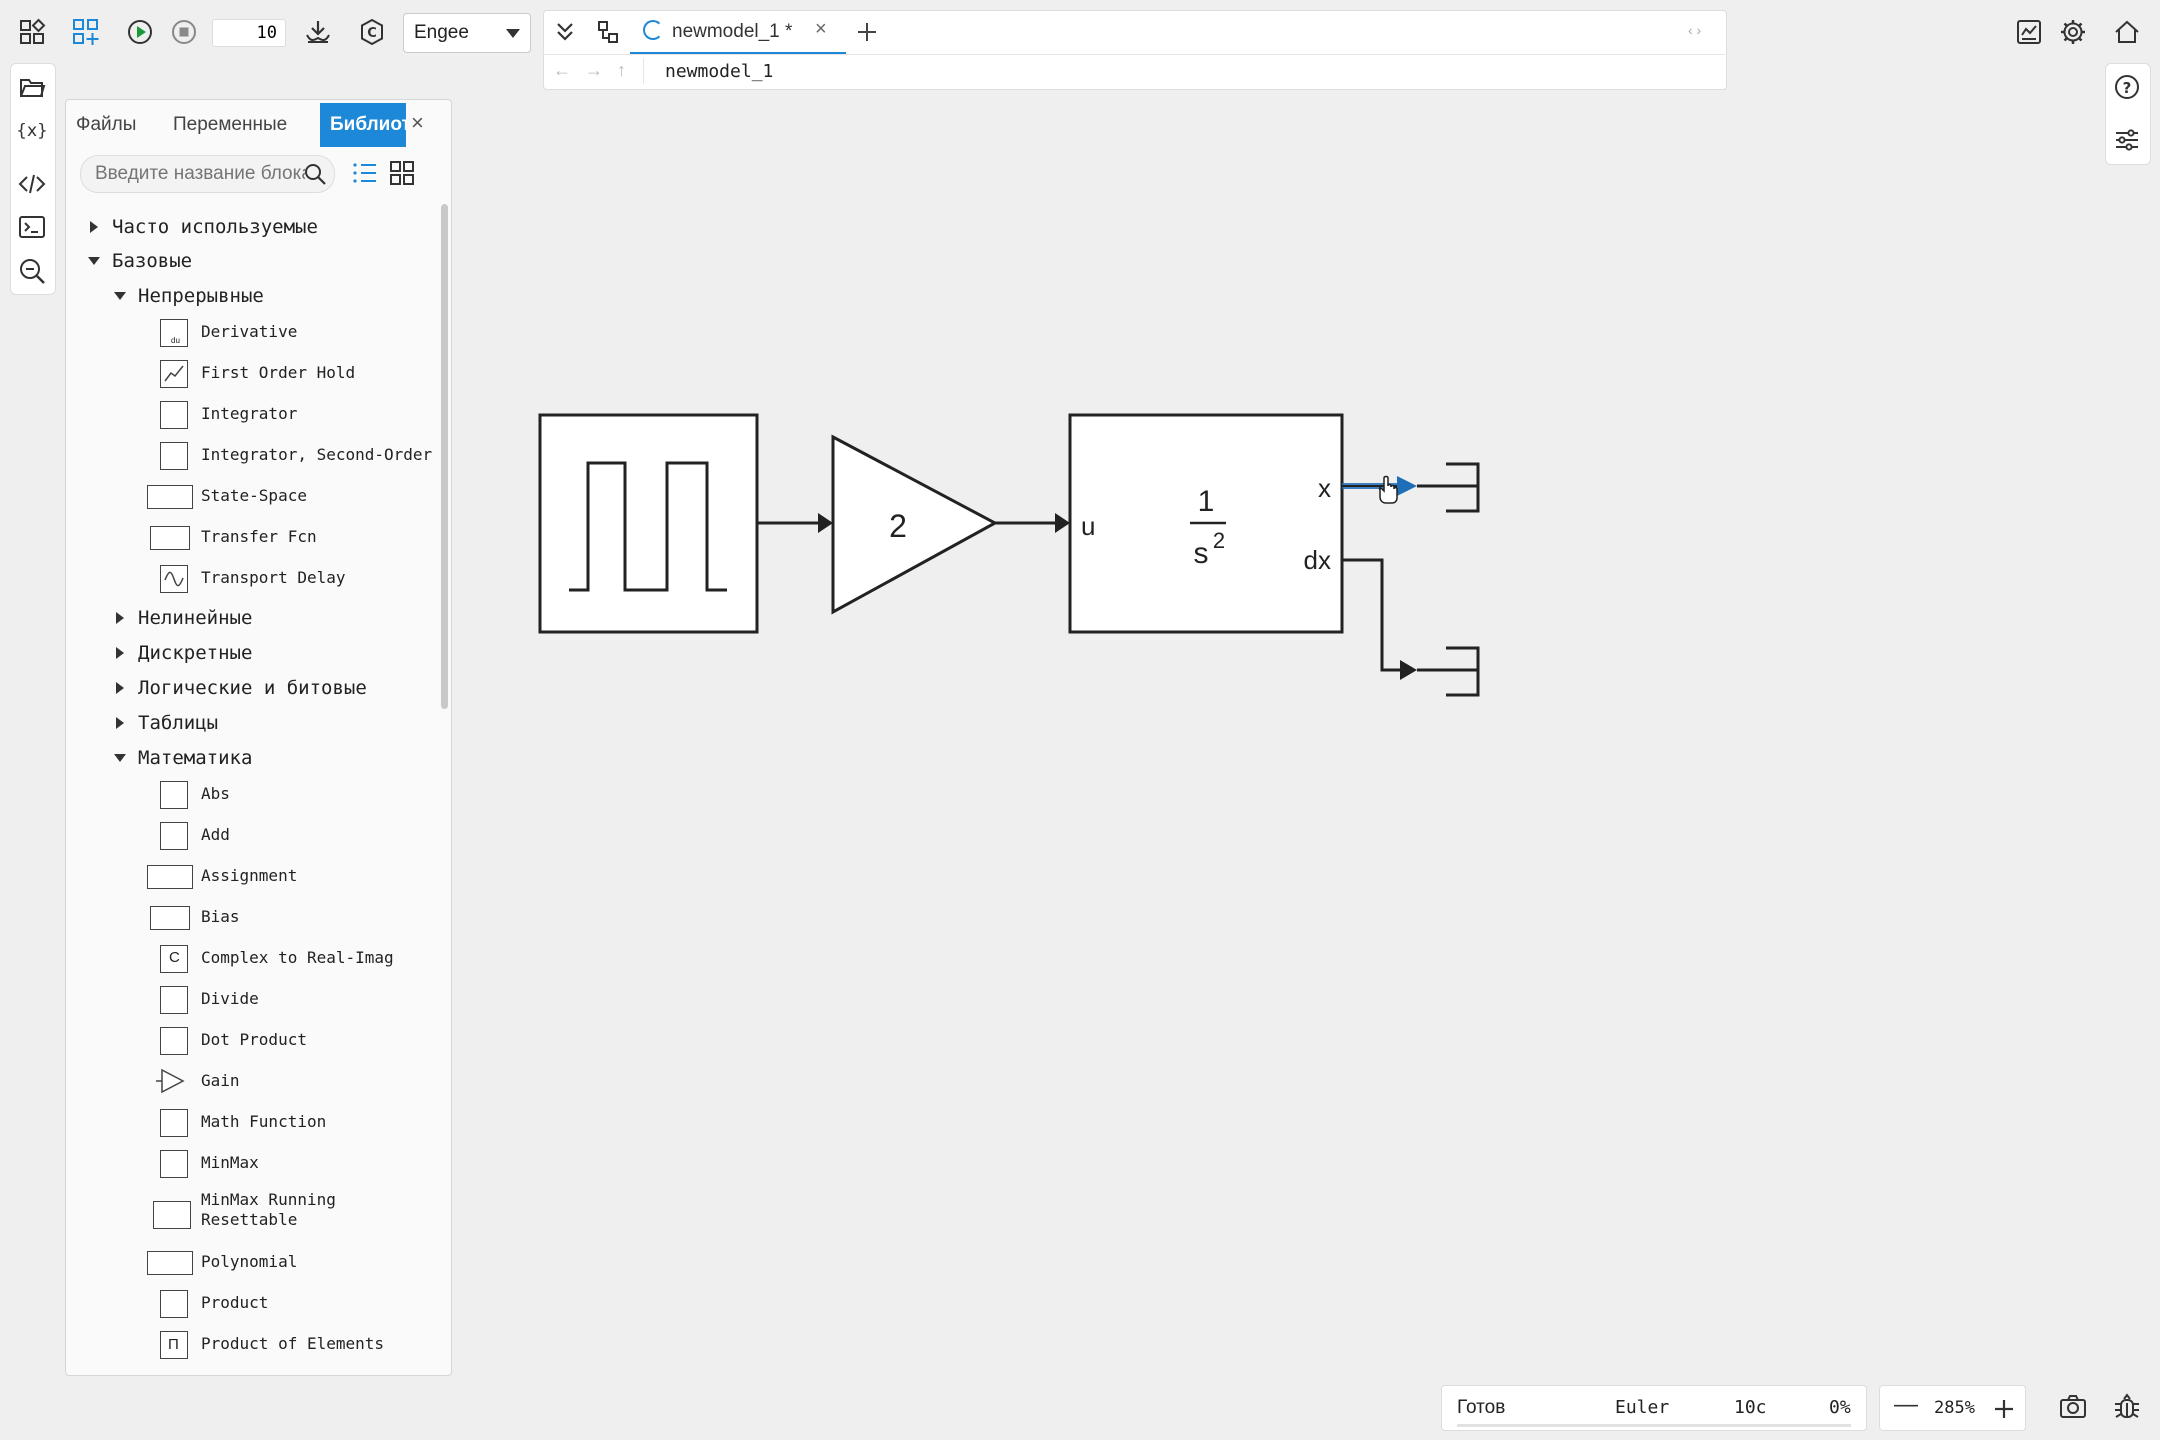  I want to click on signal-line, so click(1371, 615).